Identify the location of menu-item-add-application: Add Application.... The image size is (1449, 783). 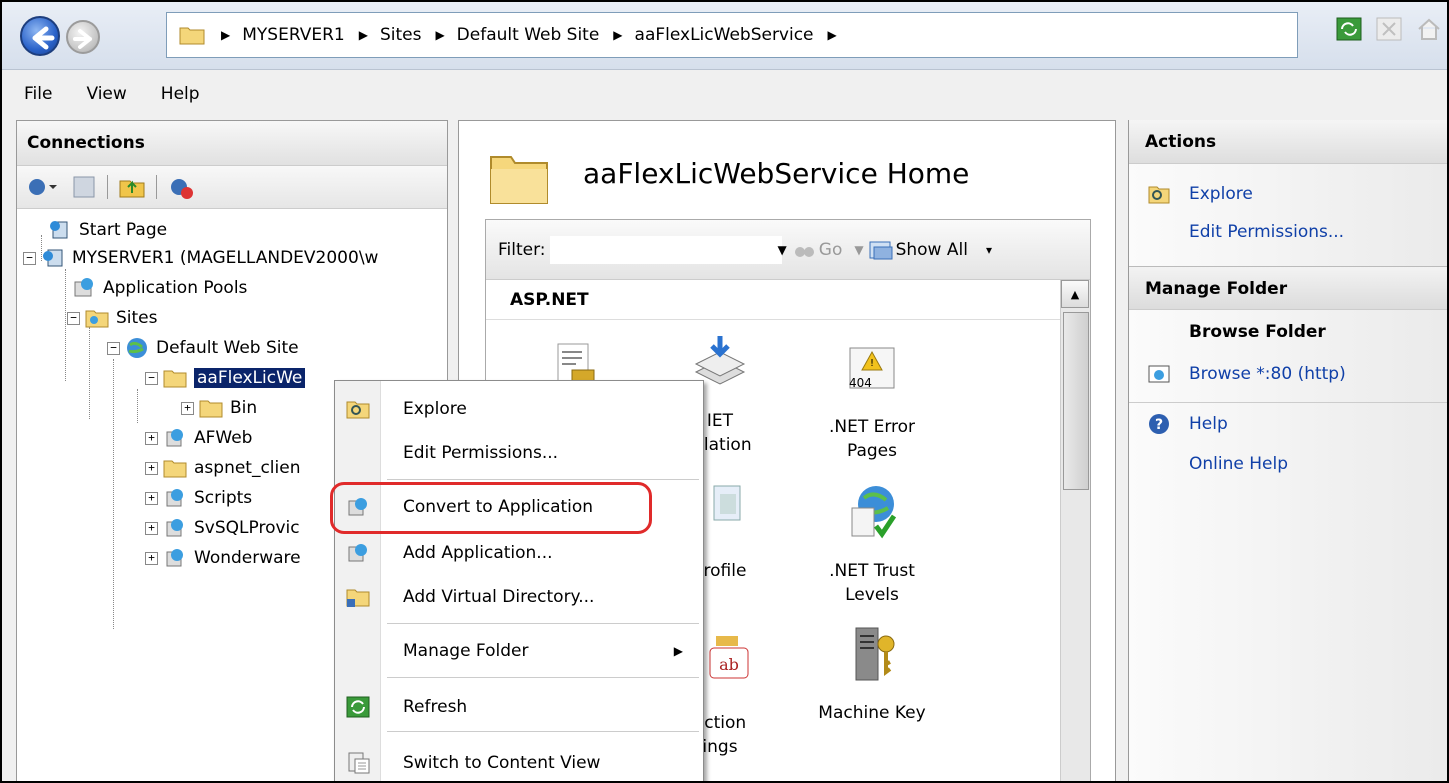
(519, 553).